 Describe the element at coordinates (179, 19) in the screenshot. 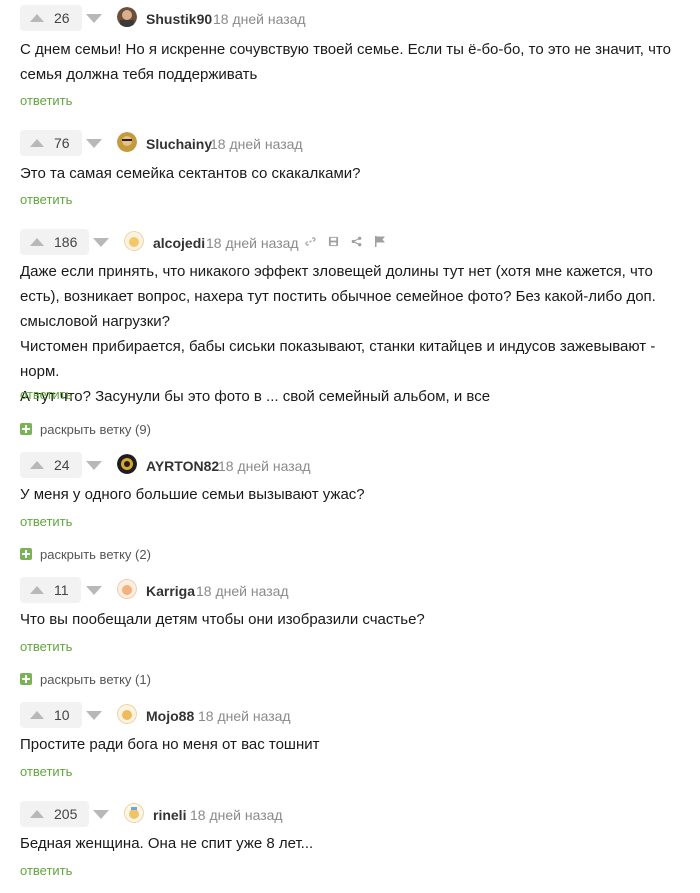

I see `username: Shustik90` at that location.